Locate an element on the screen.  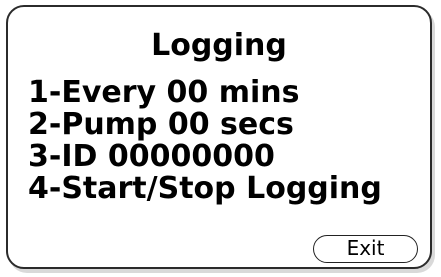
menu-item-start-stop-logging: 4-Start/Stop Logging is located at coordinates (205, 189).